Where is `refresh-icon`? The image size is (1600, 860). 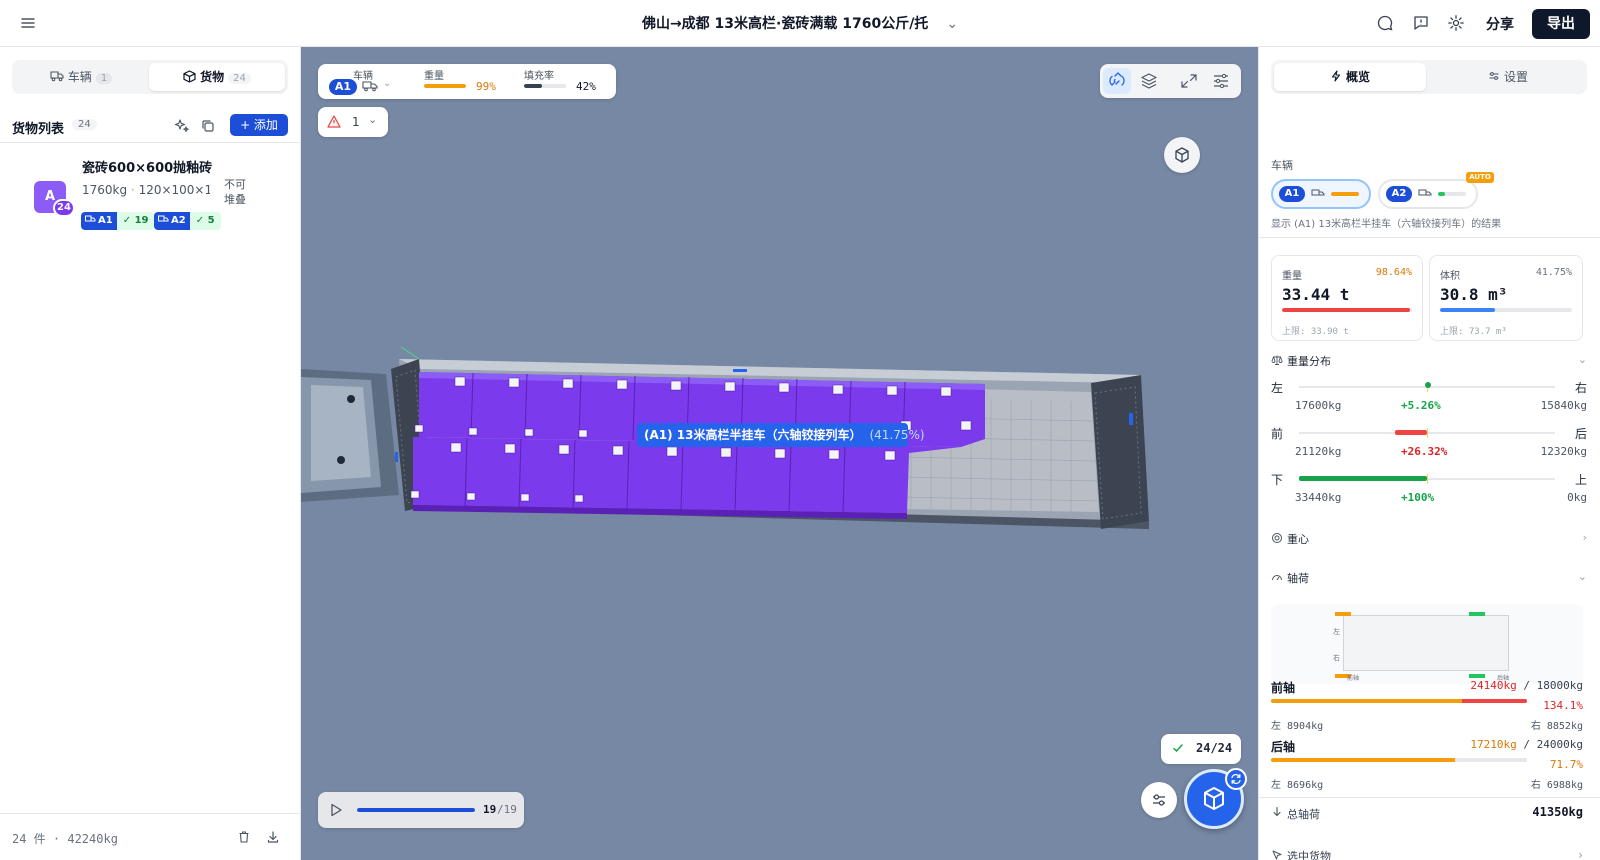 refresh-icon is located at coordinates (1236, 779).